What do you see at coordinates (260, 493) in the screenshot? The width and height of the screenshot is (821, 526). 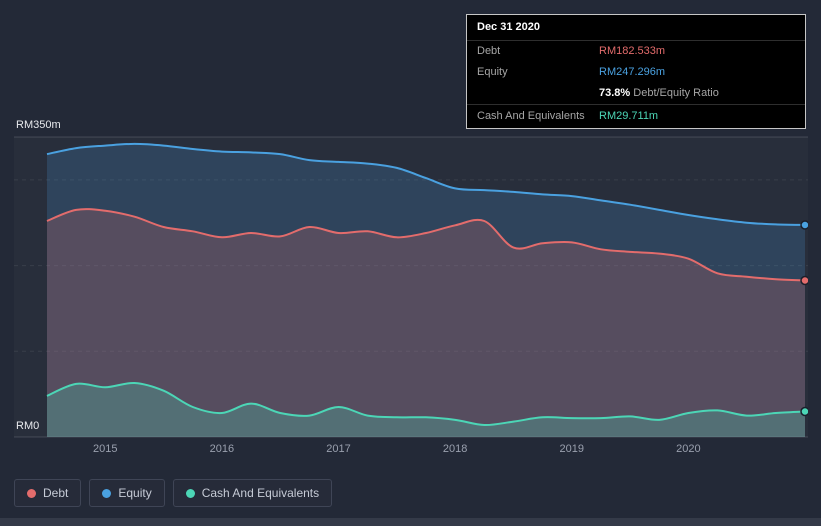 I see `legend-item-label: Cash And Equivalents` at bounding box center [260, 493].